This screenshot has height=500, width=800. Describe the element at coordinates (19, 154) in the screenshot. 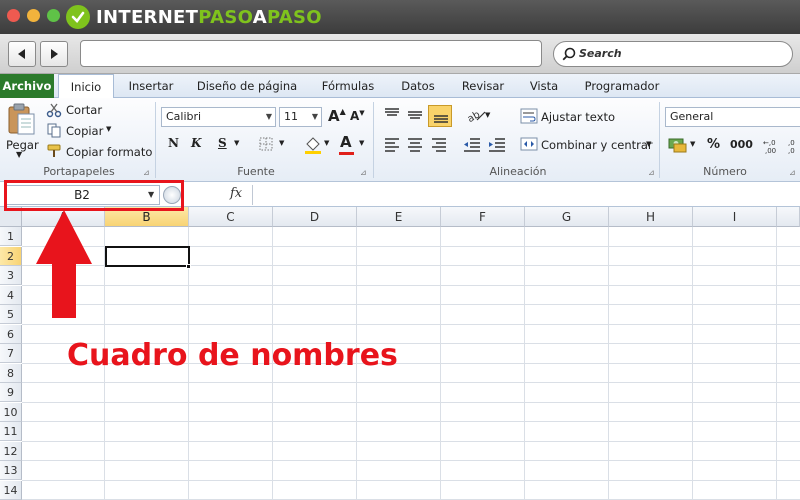

I see `paste-dropdown-icon: ▼` at that location.